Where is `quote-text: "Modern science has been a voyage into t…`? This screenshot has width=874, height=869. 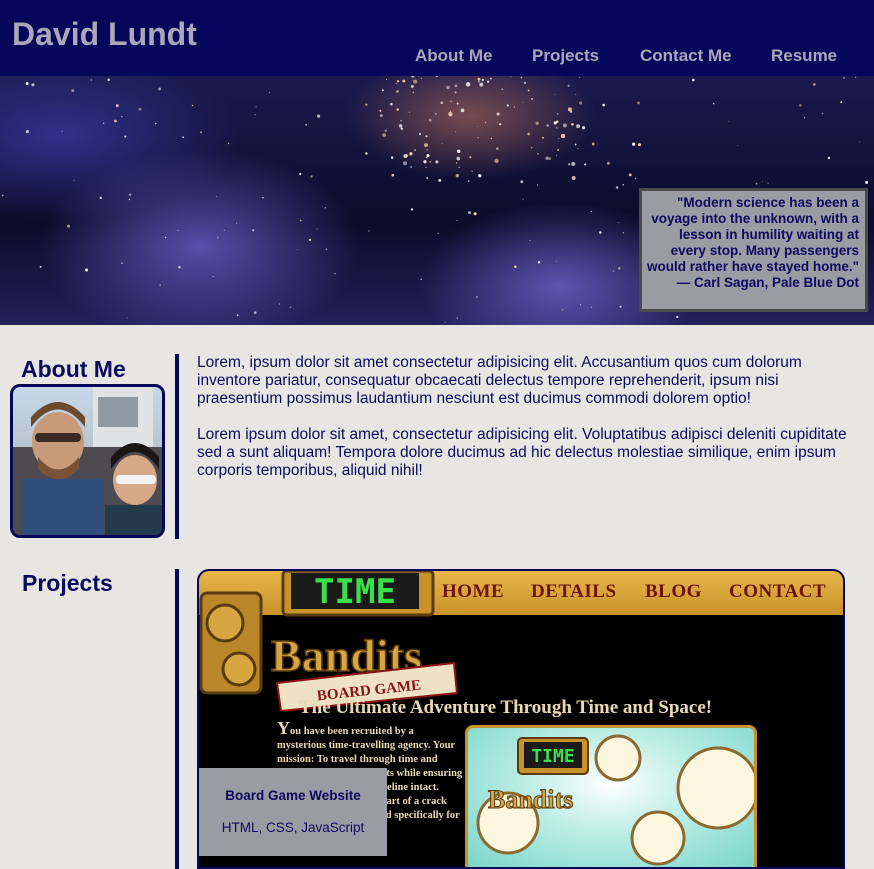 quote-text: "Modern science has been a voyage into t… is located at coordinates (753, 234).